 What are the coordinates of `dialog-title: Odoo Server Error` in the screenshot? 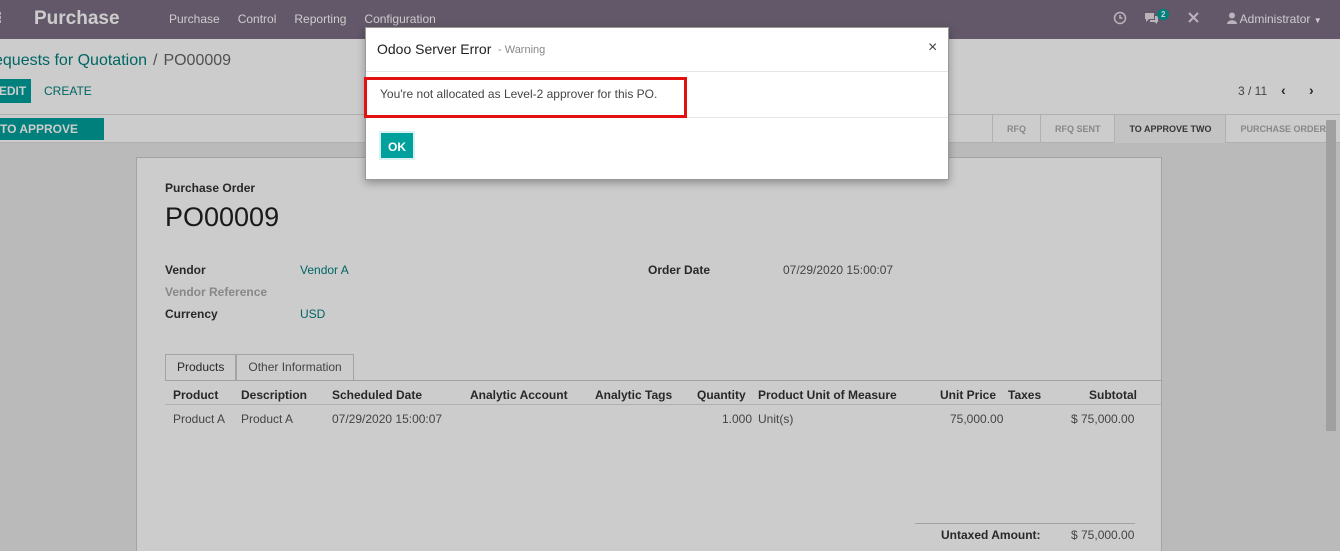 It's located at (434, 49).